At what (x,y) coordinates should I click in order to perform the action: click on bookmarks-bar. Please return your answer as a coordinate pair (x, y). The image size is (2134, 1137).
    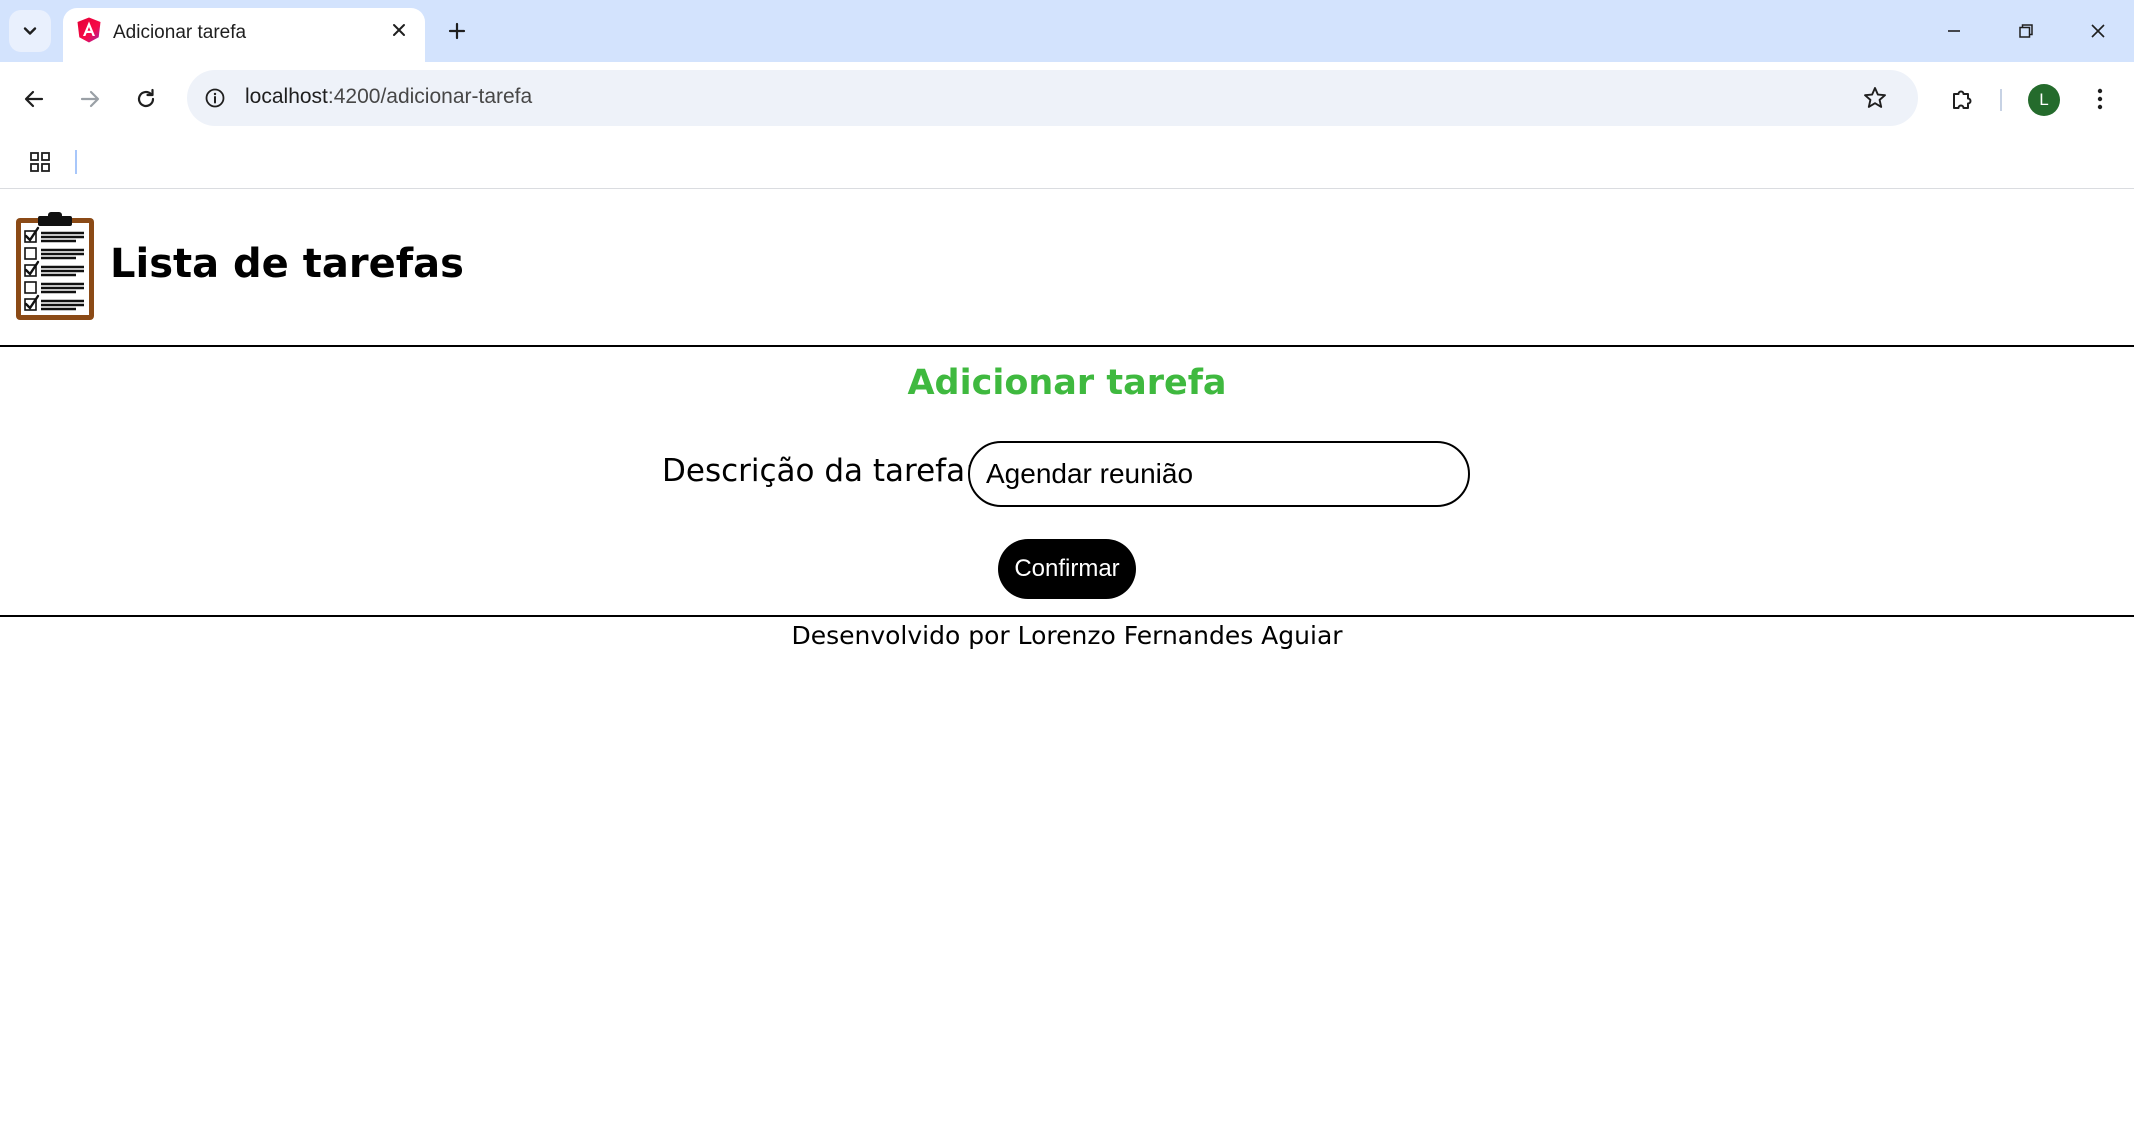
    Looking at the image, I should click on (1067, 162).